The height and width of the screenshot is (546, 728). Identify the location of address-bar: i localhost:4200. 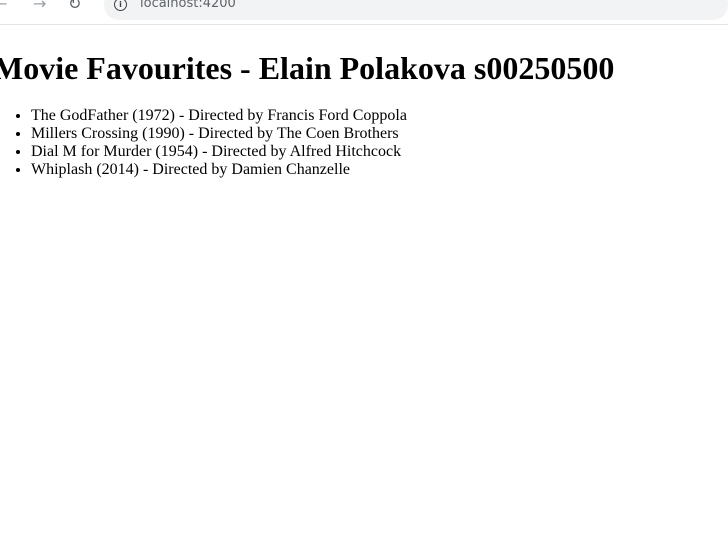
(416, 10).